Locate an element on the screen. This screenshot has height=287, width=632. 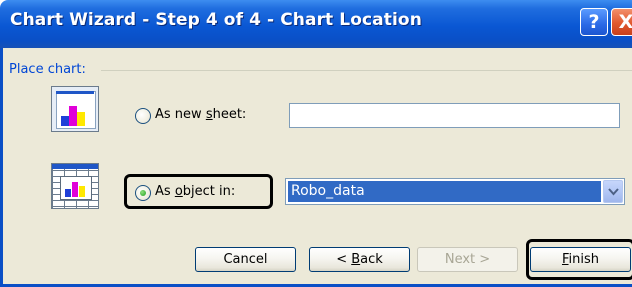
object-in-selected-value: Robo_data is located at coordinates (444, 191).